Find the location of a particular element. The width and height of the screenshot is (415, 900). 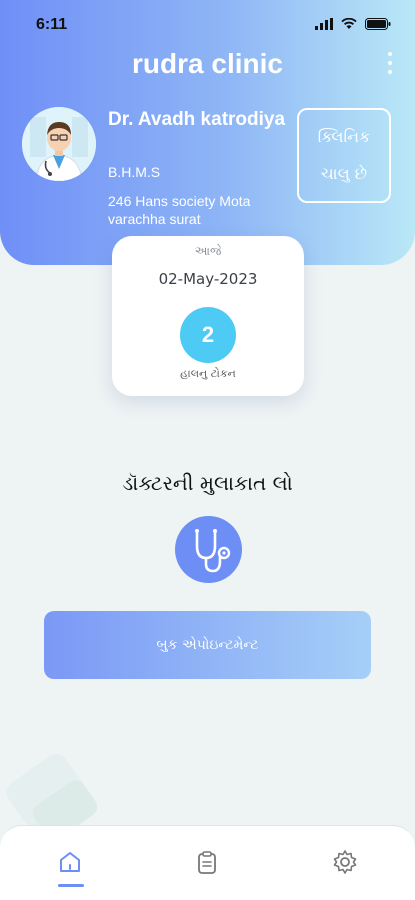

battery-icon is located at coordinates (378, 24).